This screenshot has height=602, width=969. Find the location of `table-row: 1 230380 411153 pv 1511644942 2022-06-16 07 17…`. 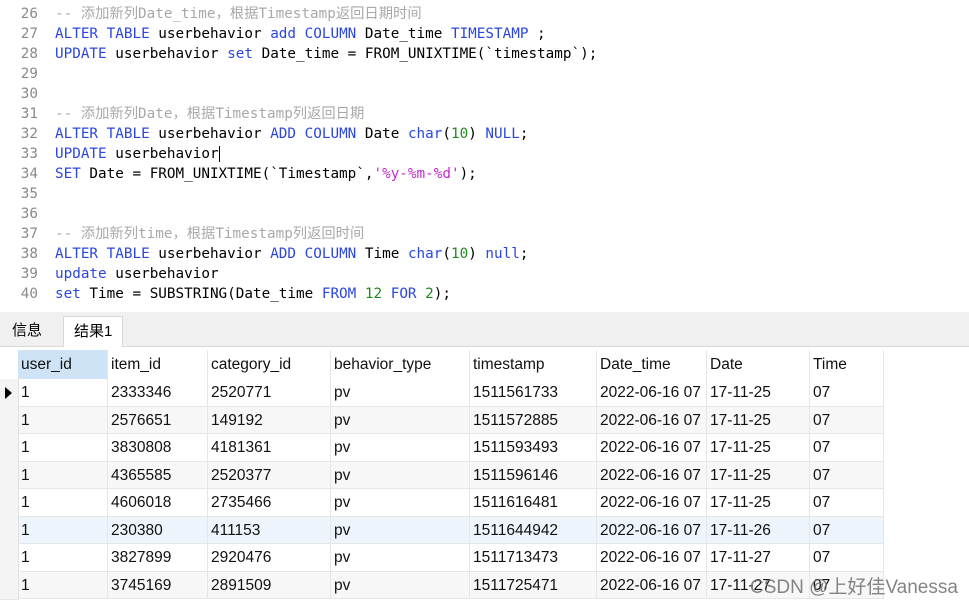

table-row: 1 230380 411153 pv 1511644942 2022-06-16 07 17… is located at coordinates (442, 530).